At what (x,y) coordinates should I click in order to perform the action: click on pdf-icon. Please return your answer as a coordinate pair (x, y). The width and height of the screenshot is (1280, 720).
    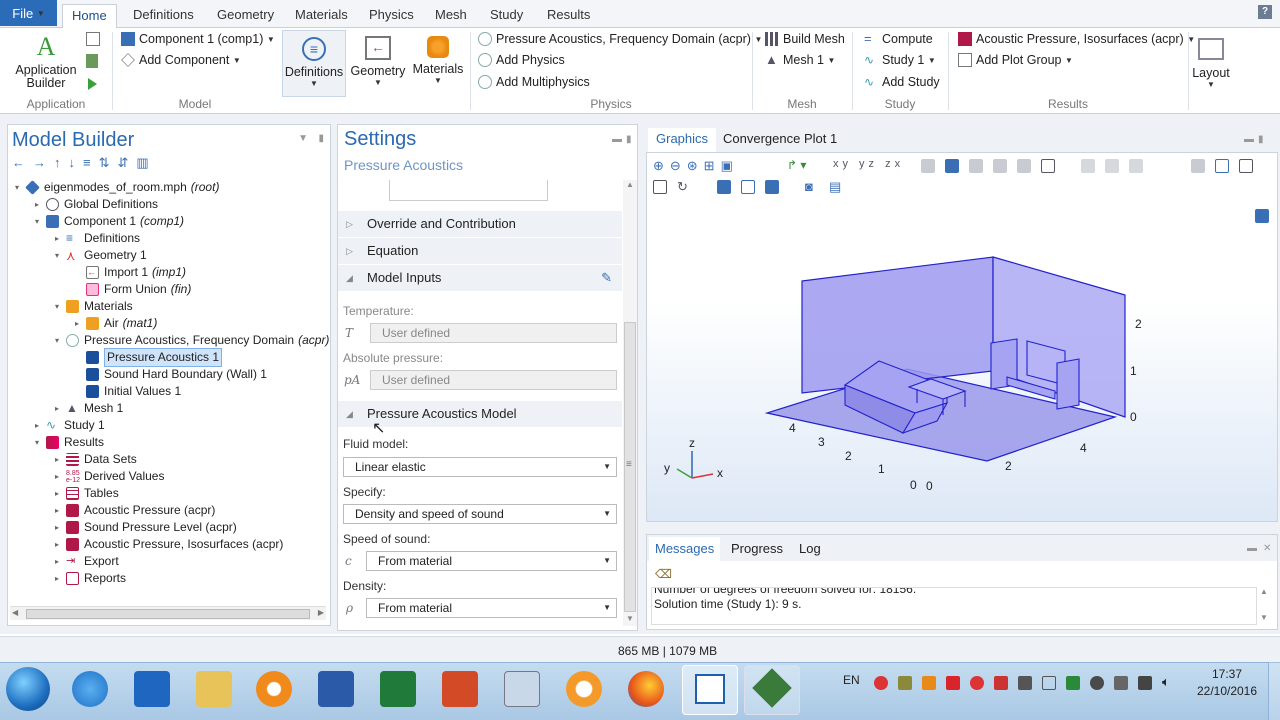
    Looking at the image, I should click on (1001, 683).